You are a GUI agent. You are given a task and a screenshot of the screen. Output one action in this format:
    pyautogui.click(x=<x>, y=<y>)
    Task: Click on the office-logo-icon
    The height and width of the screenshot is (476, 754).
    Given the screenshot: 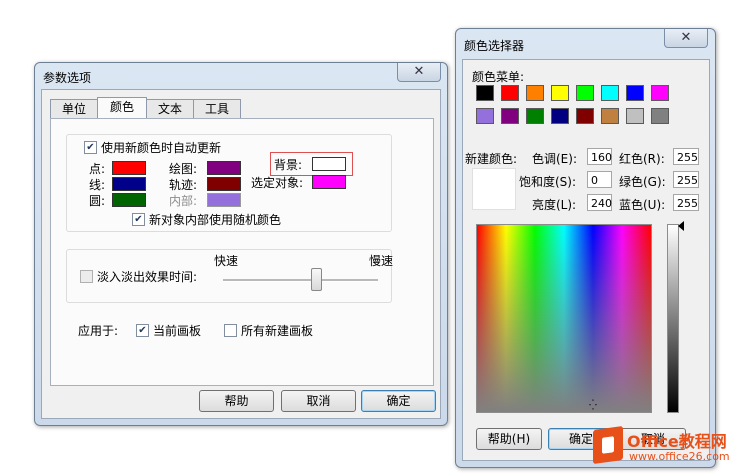 What is the action you would take?
    pyautogui.click(x=608, y=445)
    